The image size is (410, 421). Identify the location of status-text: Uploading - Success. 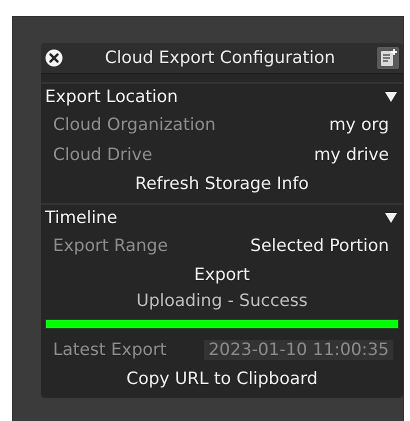
(222, 301).